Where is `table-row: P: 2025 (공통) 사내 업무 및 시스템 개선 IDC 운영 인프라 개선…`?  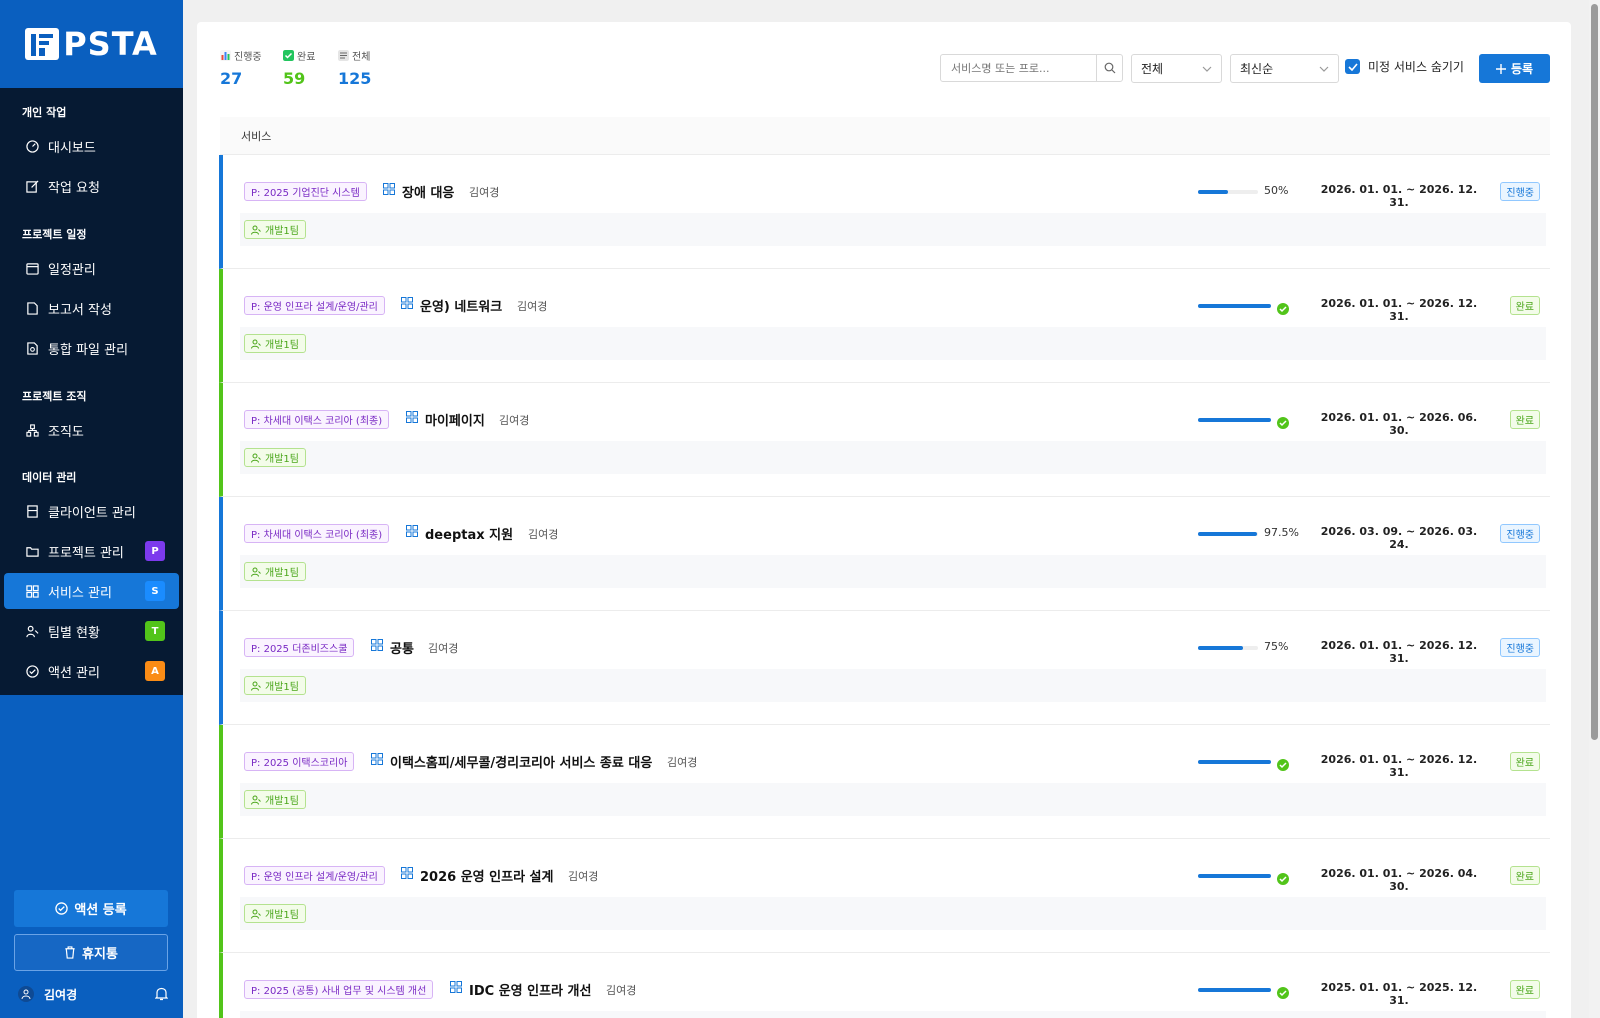
table-row: P: 2025 (공통) 사내 업무 및 시스템 개선 IDC 운영 인프라 개선… is located at coordinates (884, 985).